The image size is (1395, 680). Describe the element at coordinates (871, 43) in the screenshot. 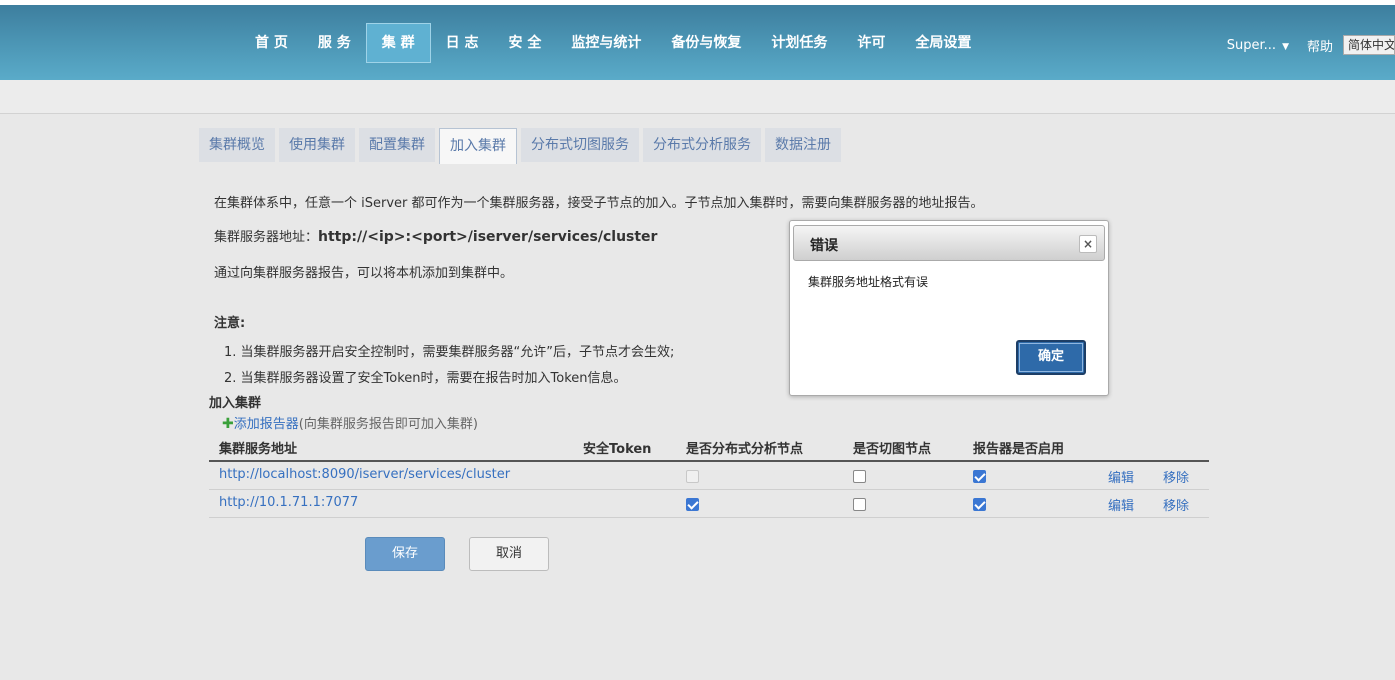

I see `nav-license: 许可` at that location.